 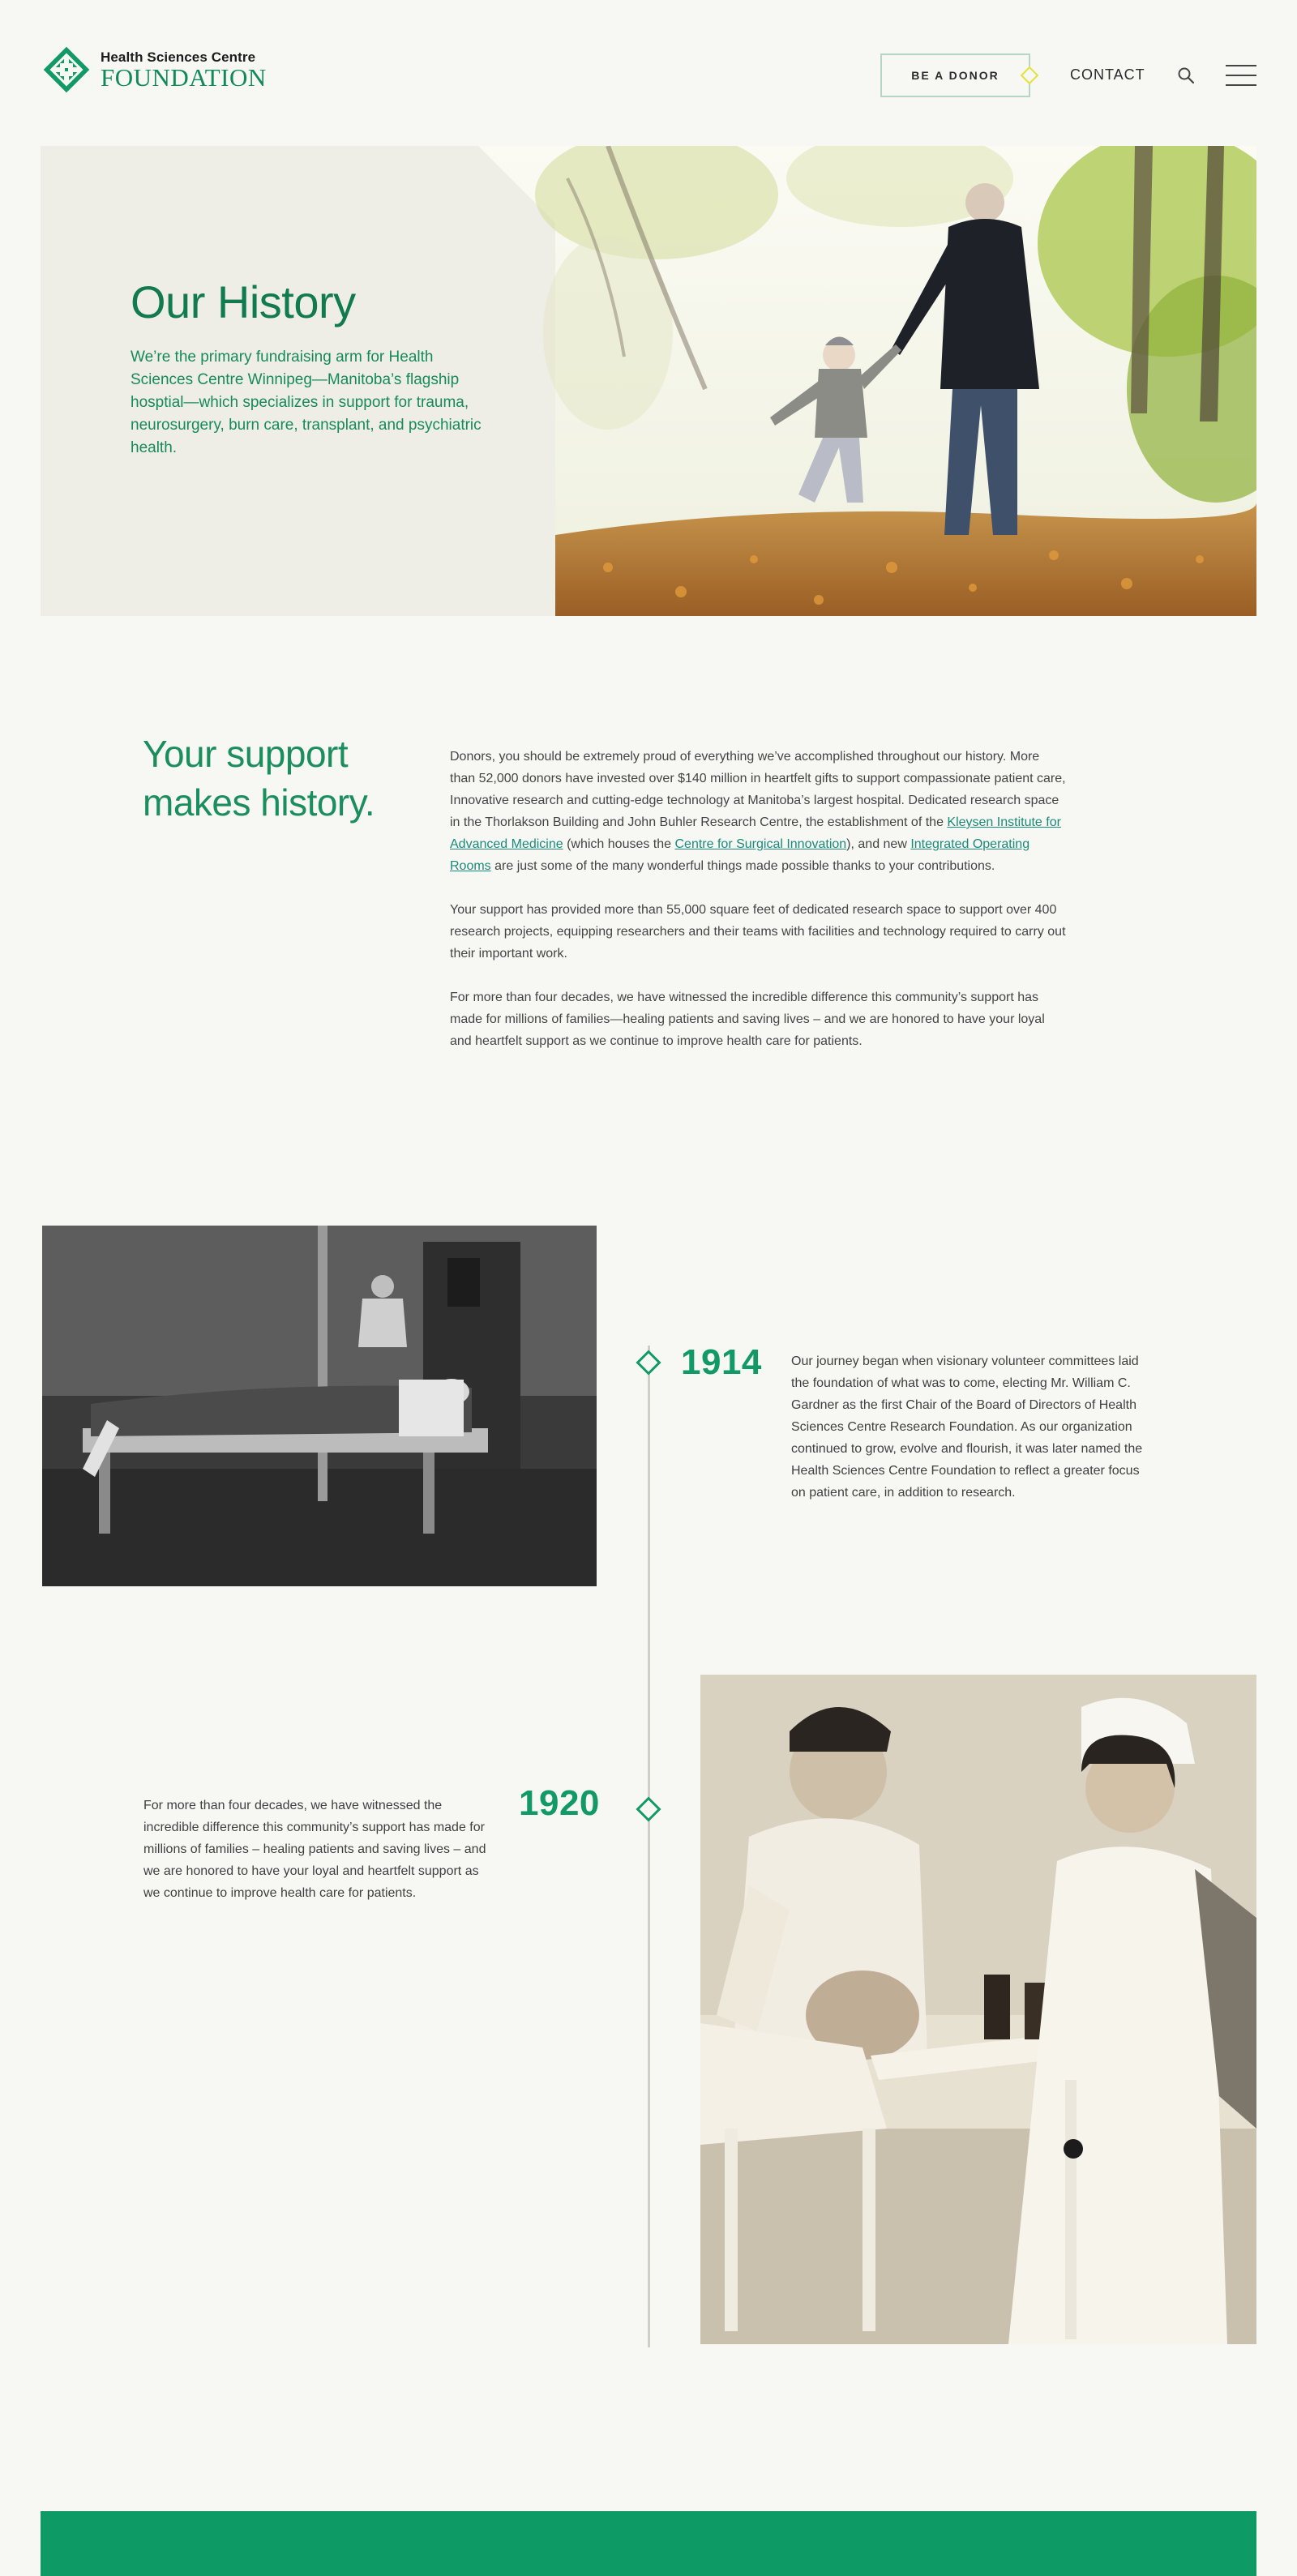 What do you see at coordinates (649, 2543) in the screenshot?
I see `footer-band` at bounding box center [649, 2543].